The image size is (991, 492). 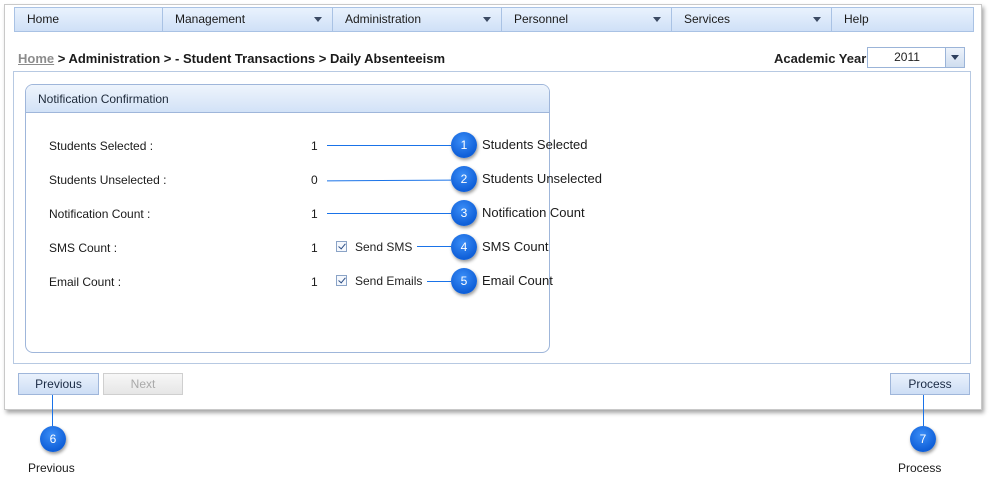 I want to click on previous-button: Previous, so click(x=58, y=384).